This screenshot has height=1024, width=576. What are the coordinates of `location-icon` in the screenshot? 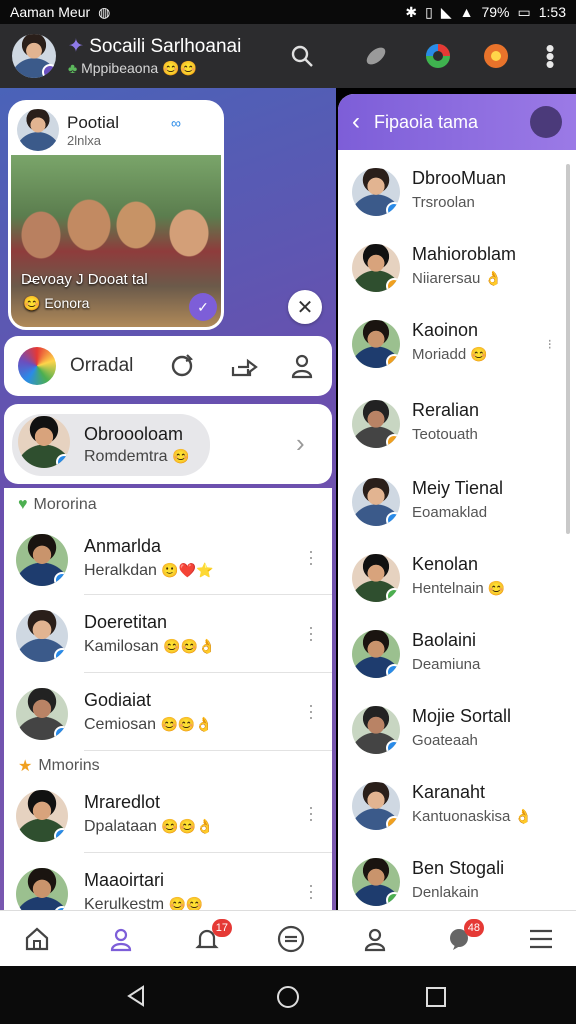 It's located at (496, 56).